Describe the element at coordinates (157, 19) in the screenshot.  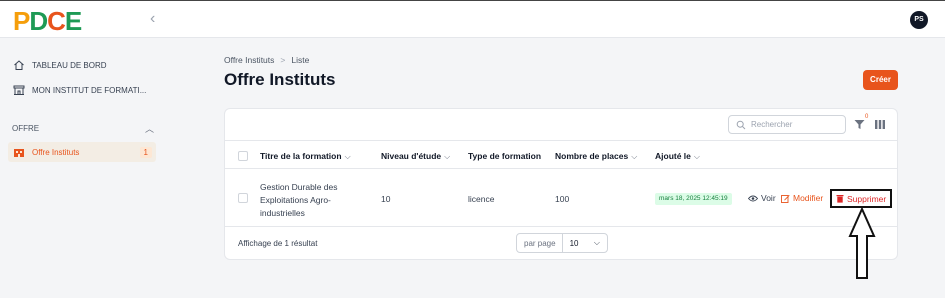
I see `collapse-sidebar-chevron-icon: ‹` at that location.